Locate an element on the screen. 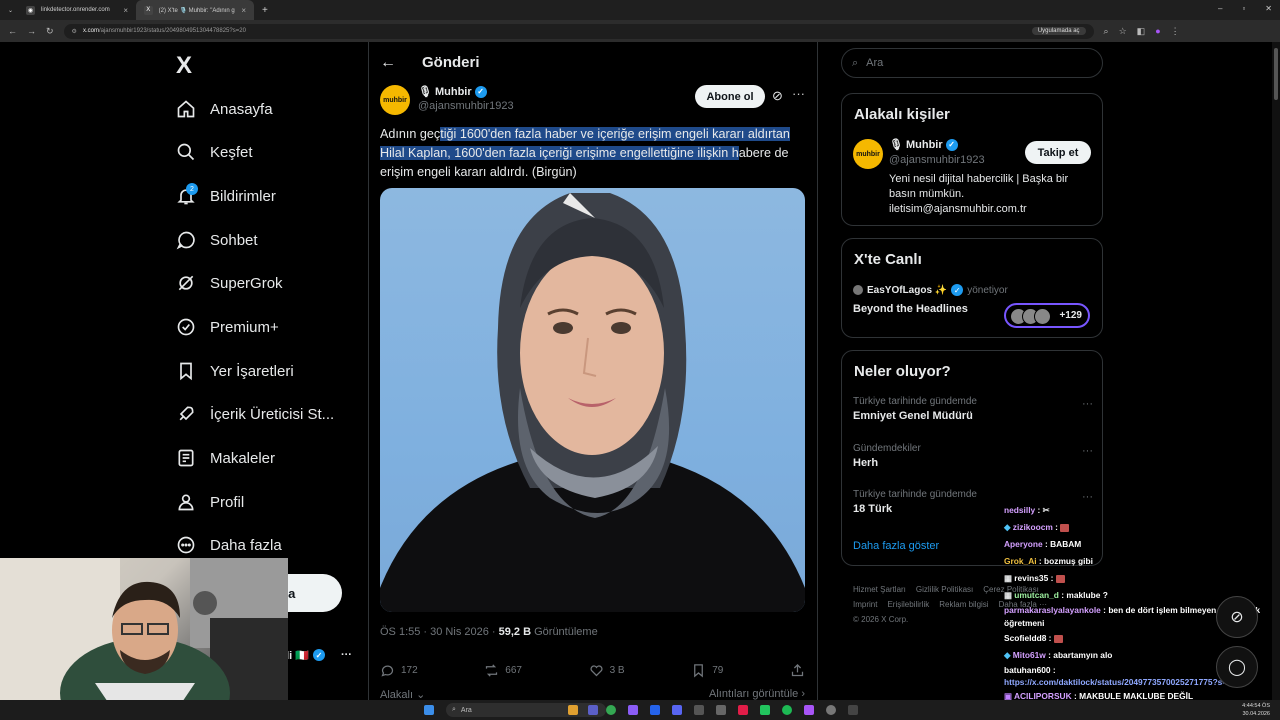  like-button: 3 B is located at coordinates (607, 670).